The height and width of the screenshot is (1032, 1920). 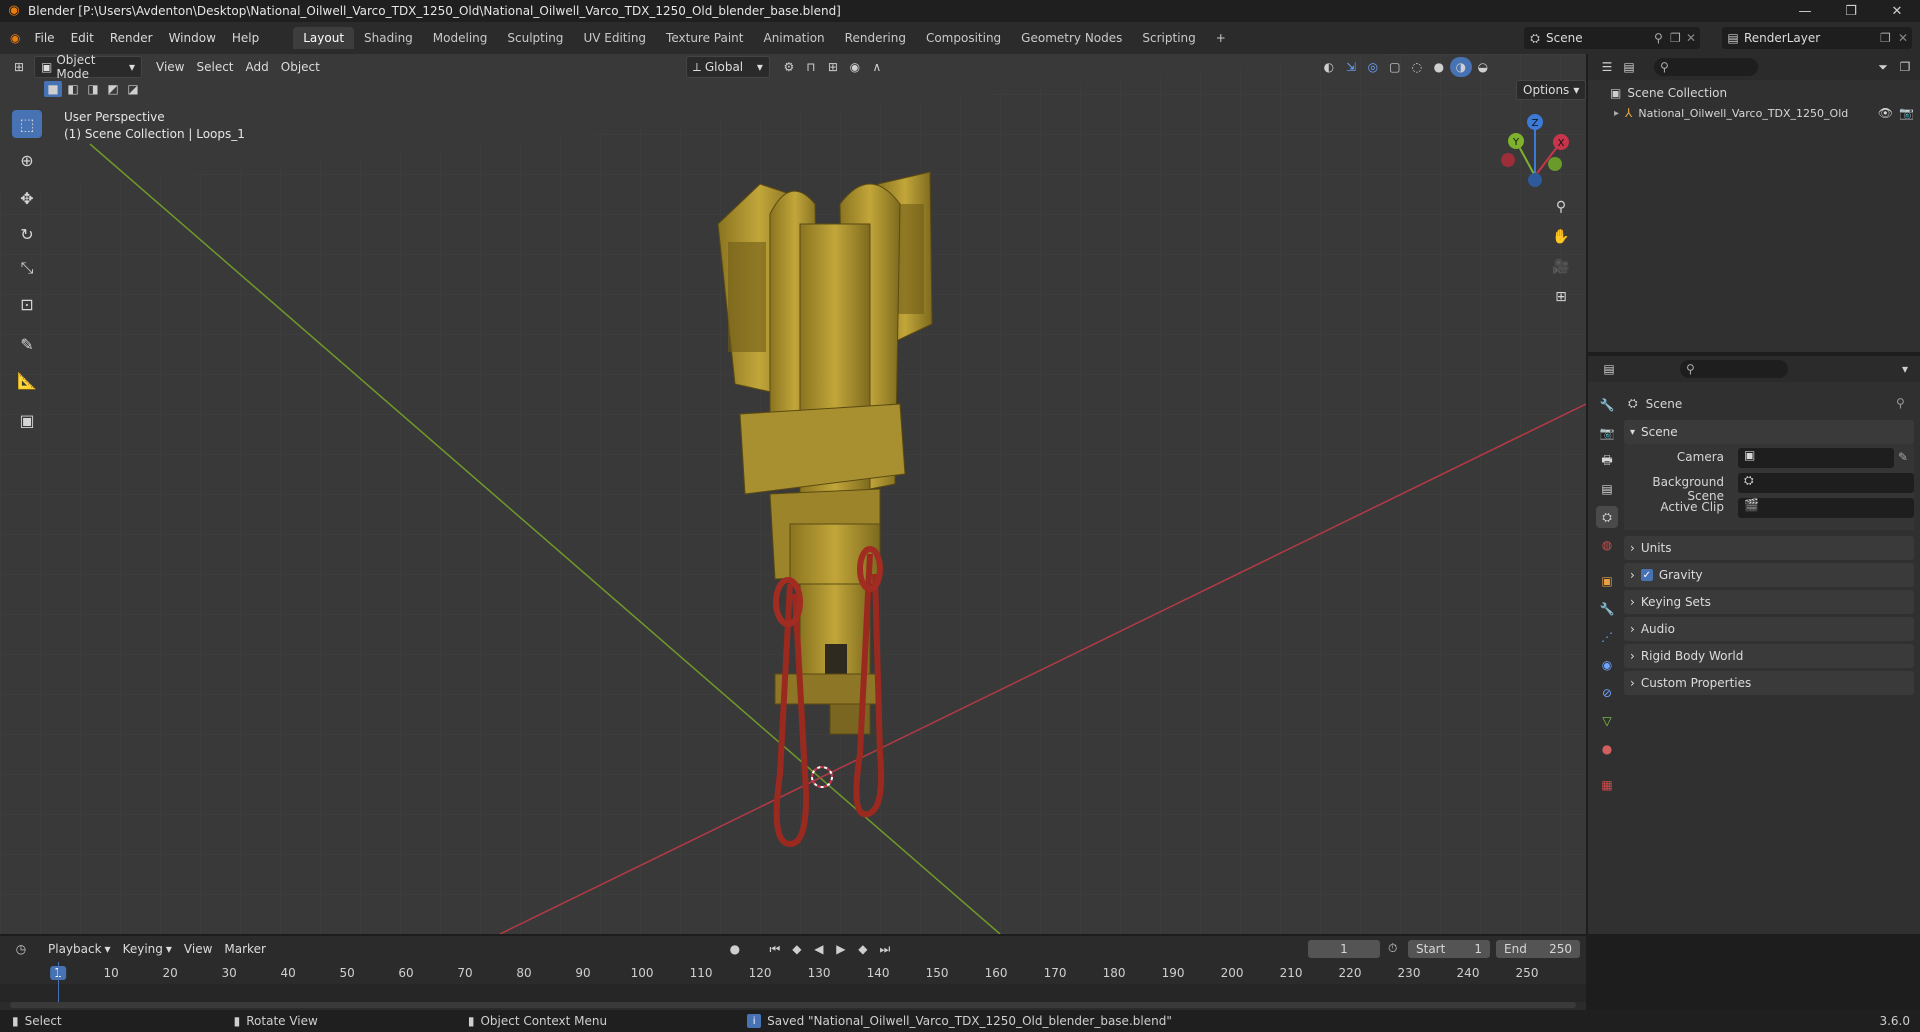 I want to click on constraints-tab-icon: ⊘, so click(x=1607, y=693).